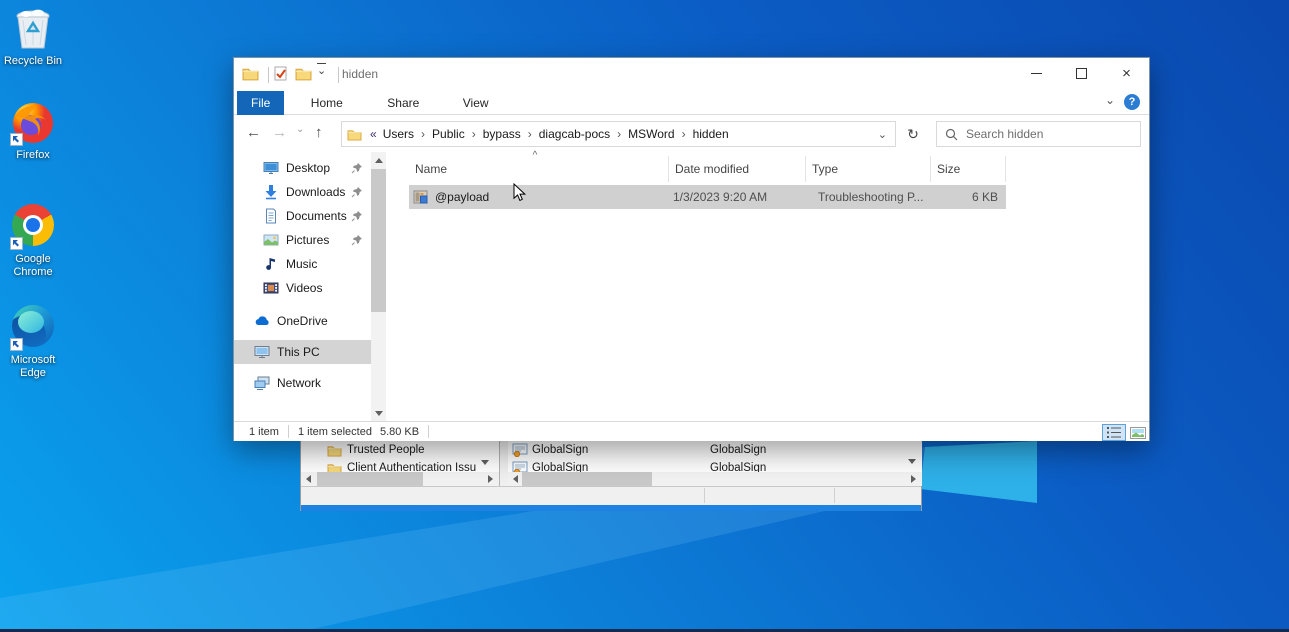 The height and width of the screenshot is (632, 1289). What do you see at coordinates (691, 74) in the screenshot?
I see `title-bar: ⌄ hidden ×` at bounding box center [691, 74].